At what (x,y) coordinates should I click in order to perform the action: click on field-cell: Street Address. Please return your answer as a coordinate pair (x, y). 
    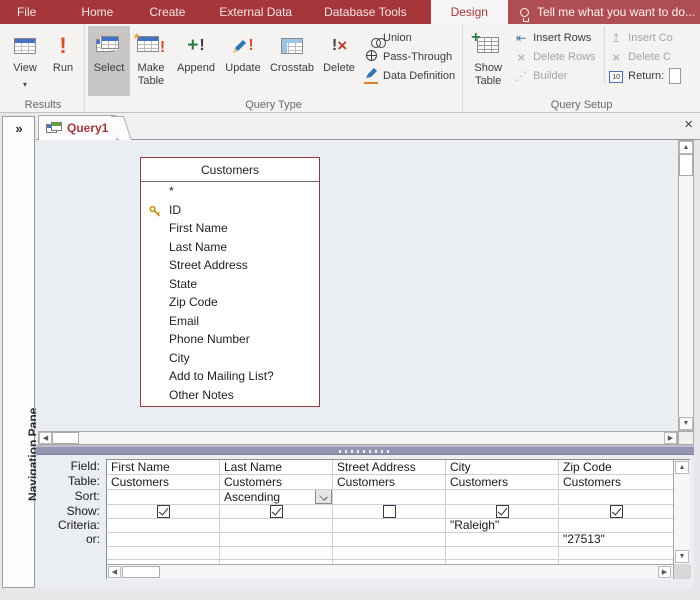
    Looking at the image, I should click on (389, 467).